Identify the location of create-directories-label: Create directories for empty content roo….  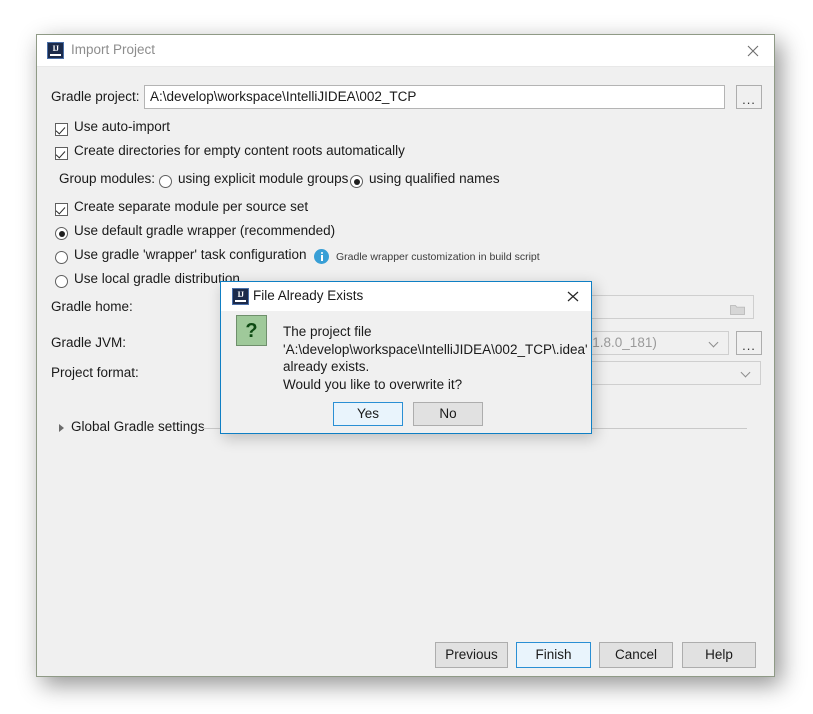
(239, 150).